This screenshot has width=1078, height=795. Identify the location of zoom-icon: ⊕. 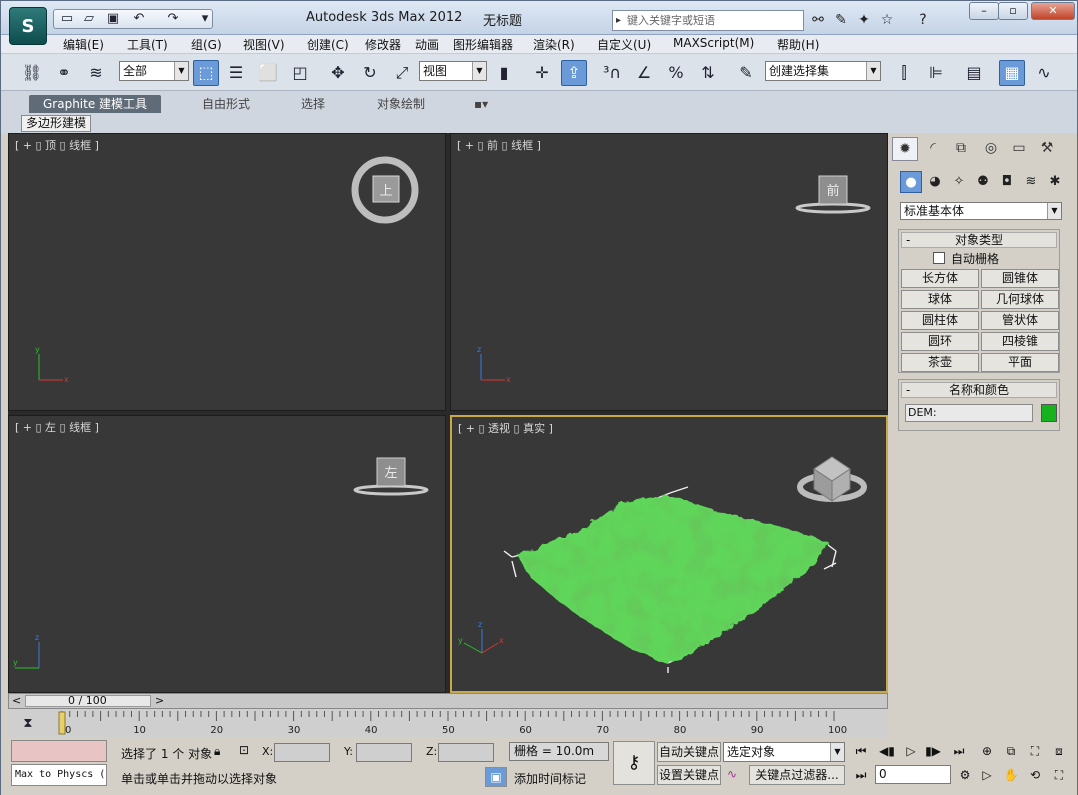
(987, 751).